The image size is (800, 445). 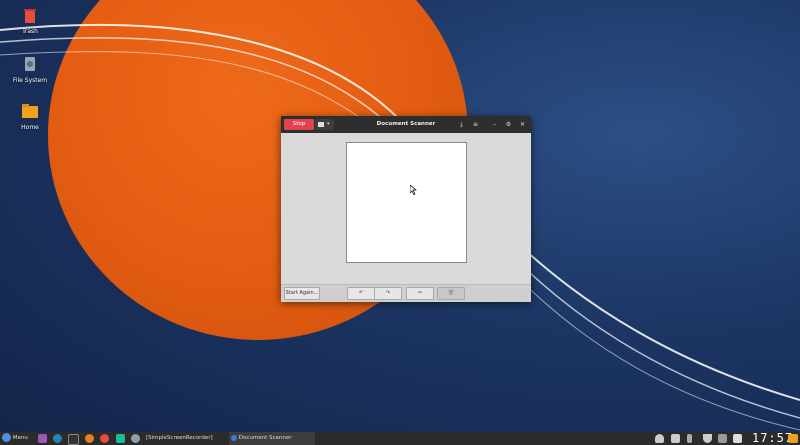 I want to click on crop-button: ✂, so click(x=420, y=293).